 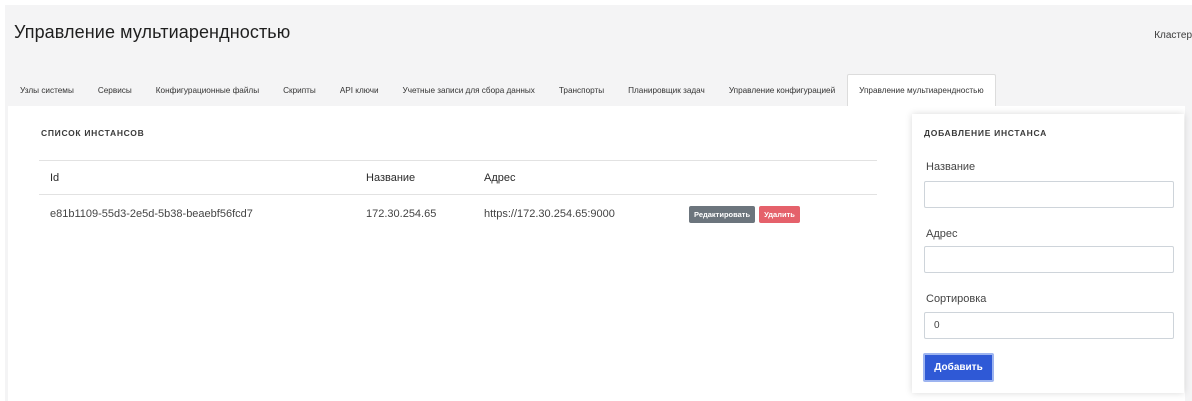 What do you see at coordinates (921, 90) in the screenshot?
I see `tab-multitenancy: Управление мультиарендностью` at bounding box center [921, 90].